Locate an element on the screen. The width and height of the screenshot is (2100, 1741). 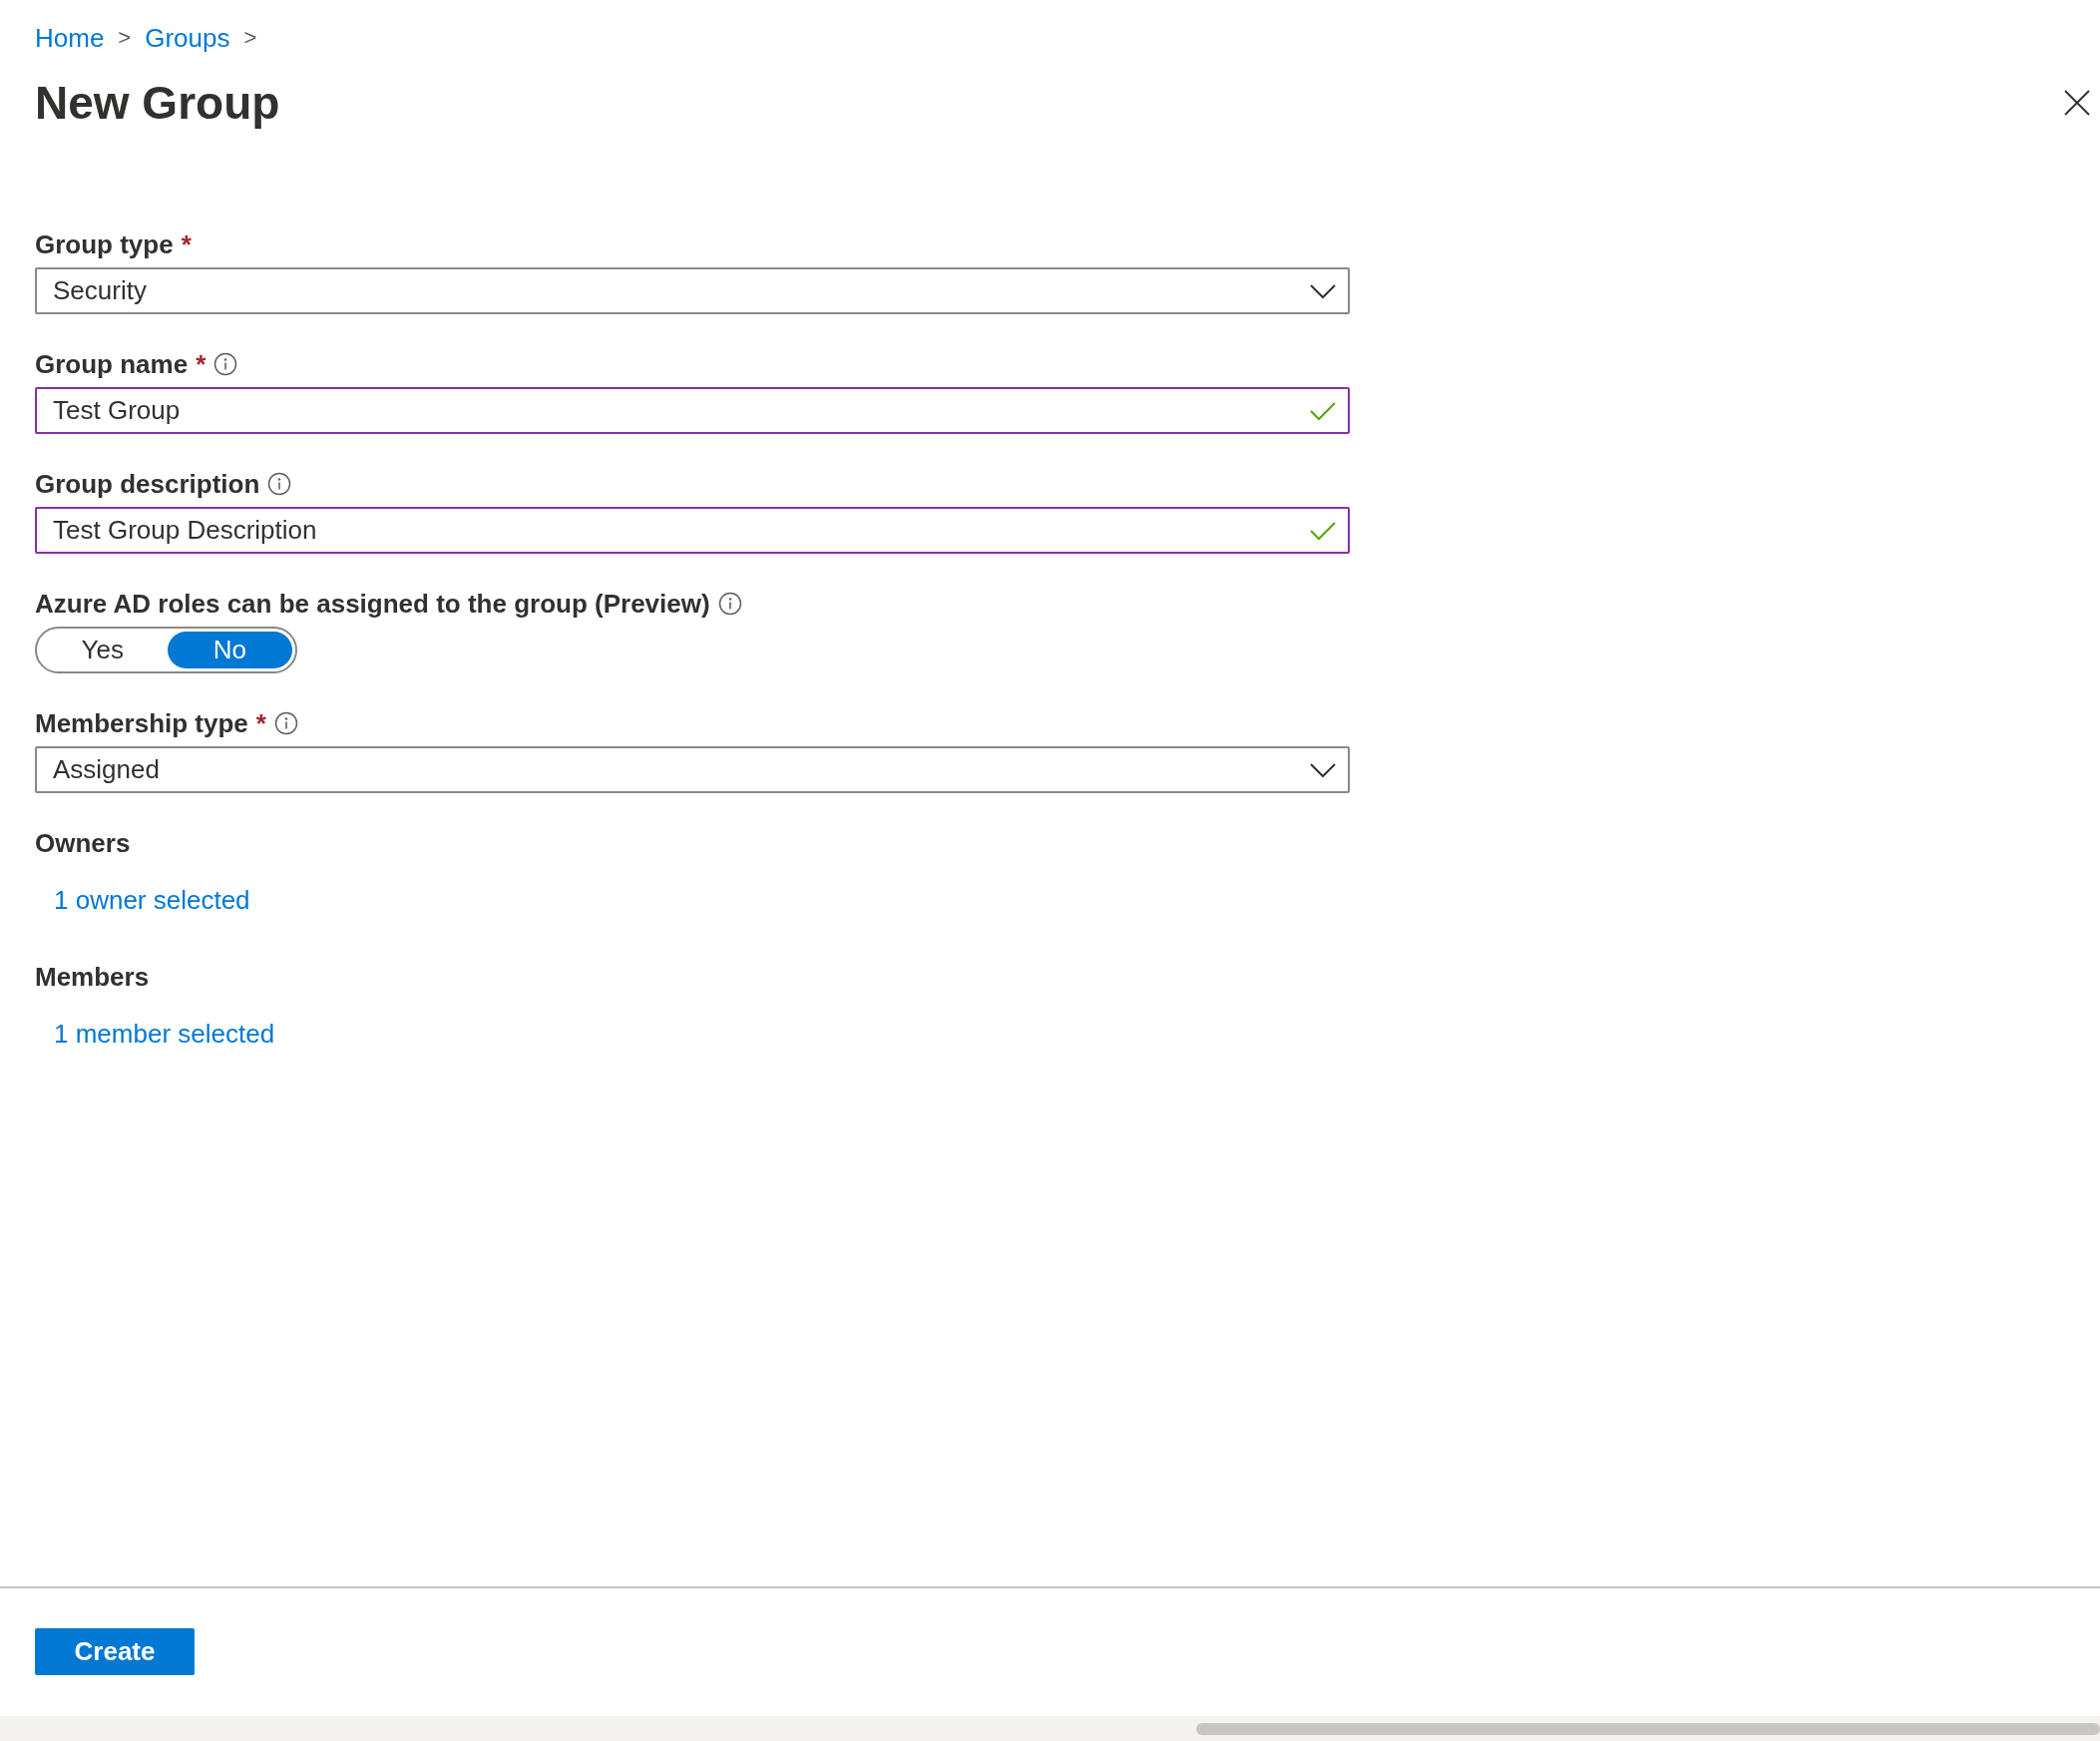
horizontal-scrollbar is located at coordinates (1050, 1729).